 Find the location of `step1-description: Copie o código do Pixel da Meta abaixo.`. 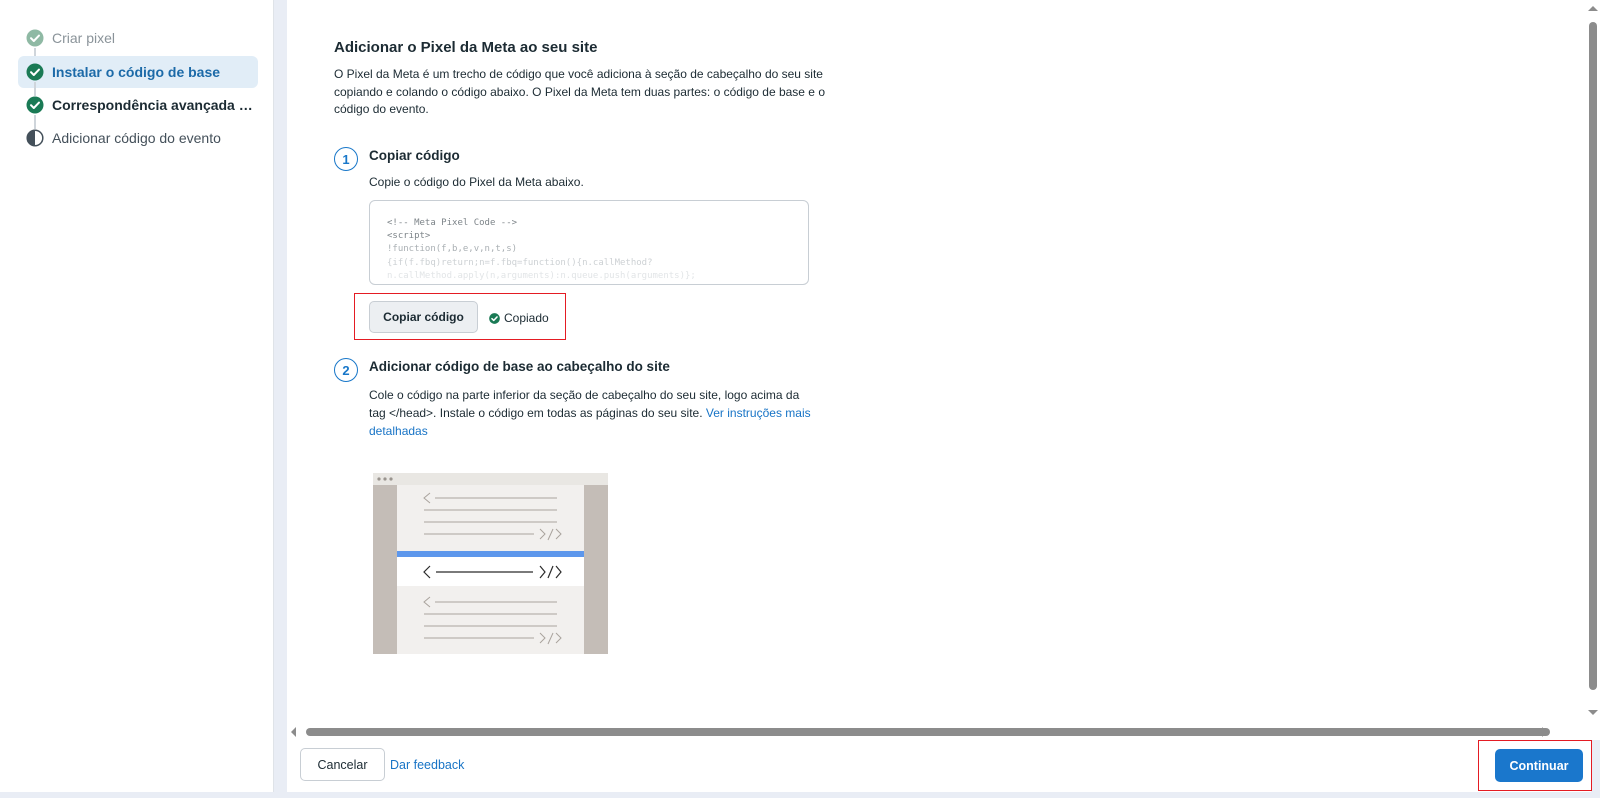

step1-description: Copie o código do Pixel da Meta abaixo. is located at coordinates (476, 182).